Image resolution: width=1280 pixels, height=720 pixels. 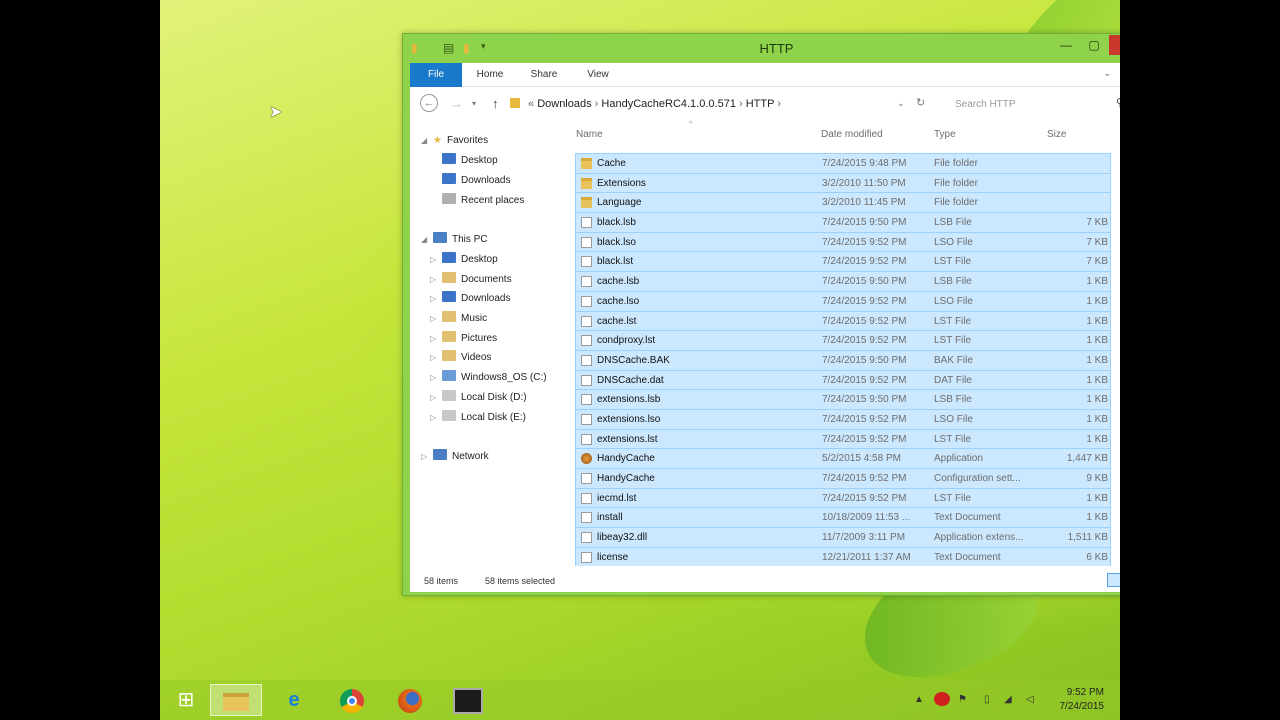 What do you see at coordinates (1118, 102) in the screenshot?
I see `search-icon: ⚲` at bounding box center [1118, 102].